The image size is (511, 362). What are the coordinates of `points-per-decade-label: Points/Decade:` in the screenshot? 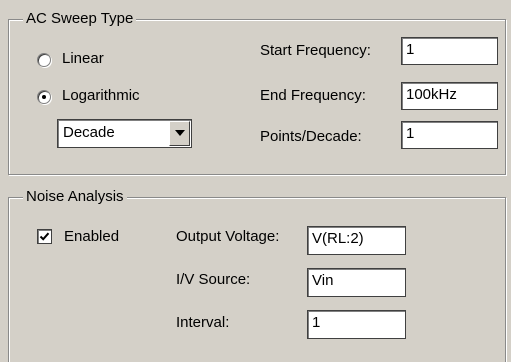 It's located at (311, 136).